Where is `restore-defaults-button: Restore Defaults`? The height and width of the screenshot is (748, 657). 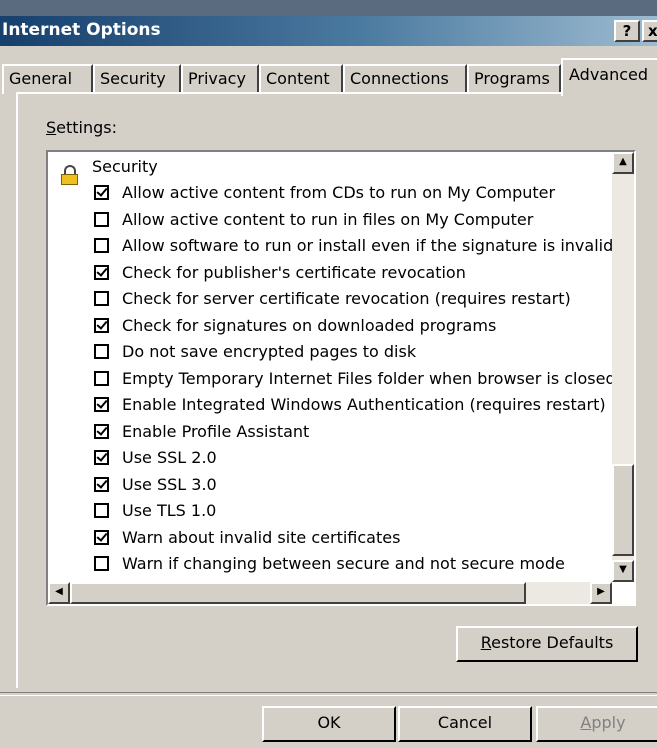 restore-defaults-button: Restore Defaults is located at coordinates (547, 644).